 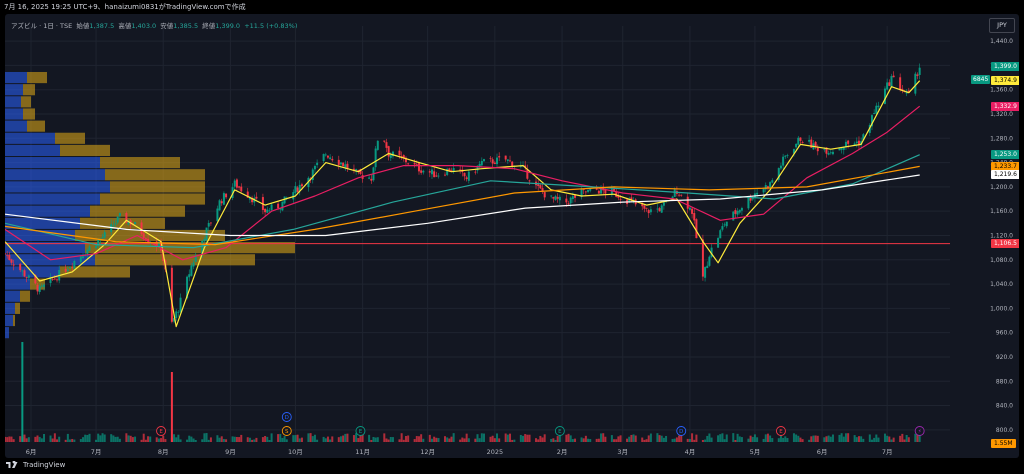 I want to click on x-tick-label: 4月, so click(x=690, y=452).